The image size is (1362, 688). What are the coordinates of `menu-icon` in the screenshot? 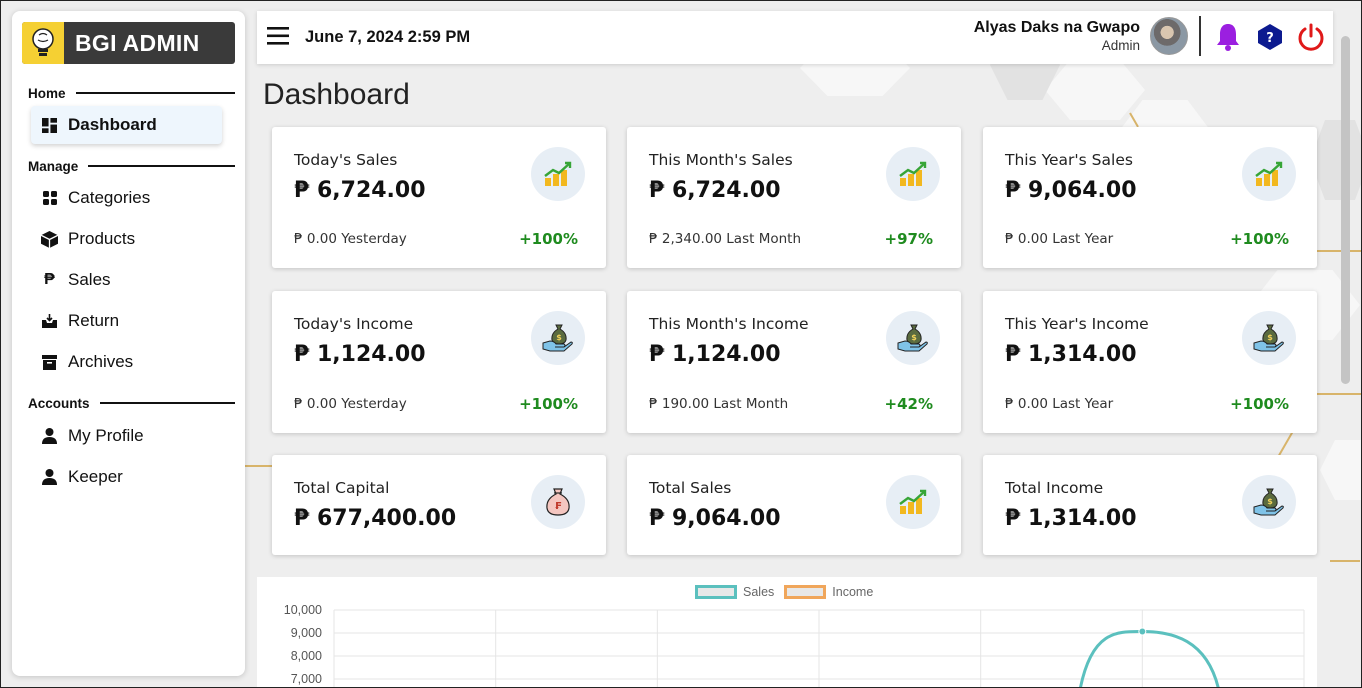 It's located at (278, 36).